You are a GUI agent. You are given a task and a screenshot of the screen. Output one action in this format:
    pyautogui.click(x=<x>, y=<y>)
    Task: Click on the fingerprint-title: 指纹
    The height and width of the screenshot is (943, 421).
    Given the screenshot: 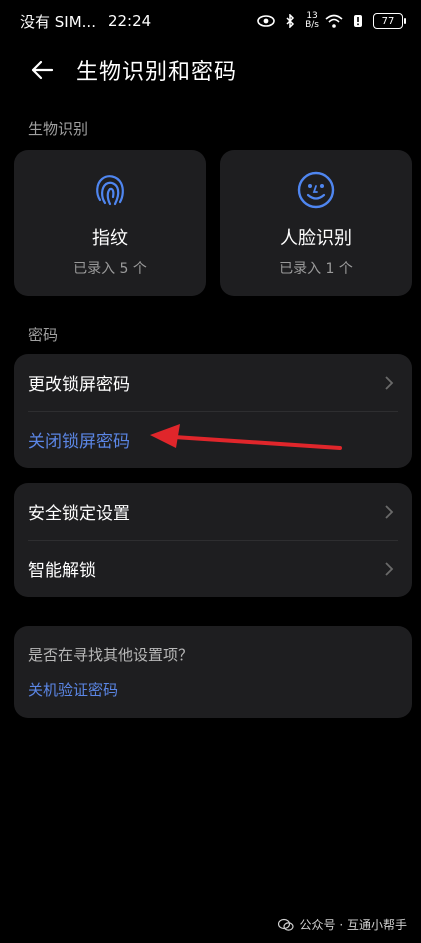 What is the action you would take?
    pyautogui.click(x=110, y=238)
    